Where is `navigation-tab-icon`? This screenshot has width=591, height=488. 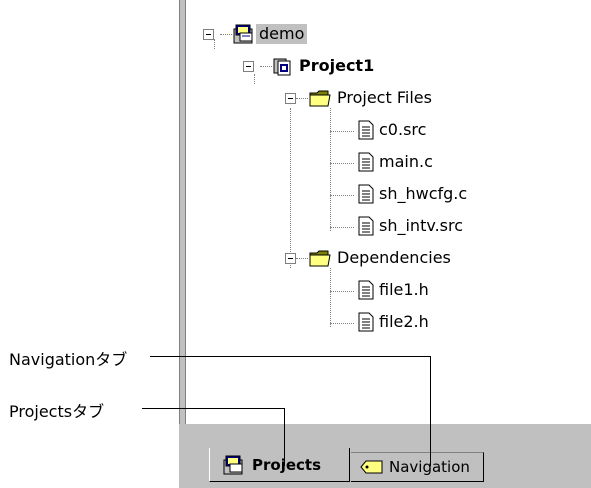 navigation-tab-icon is located at coordinates (371, 467).